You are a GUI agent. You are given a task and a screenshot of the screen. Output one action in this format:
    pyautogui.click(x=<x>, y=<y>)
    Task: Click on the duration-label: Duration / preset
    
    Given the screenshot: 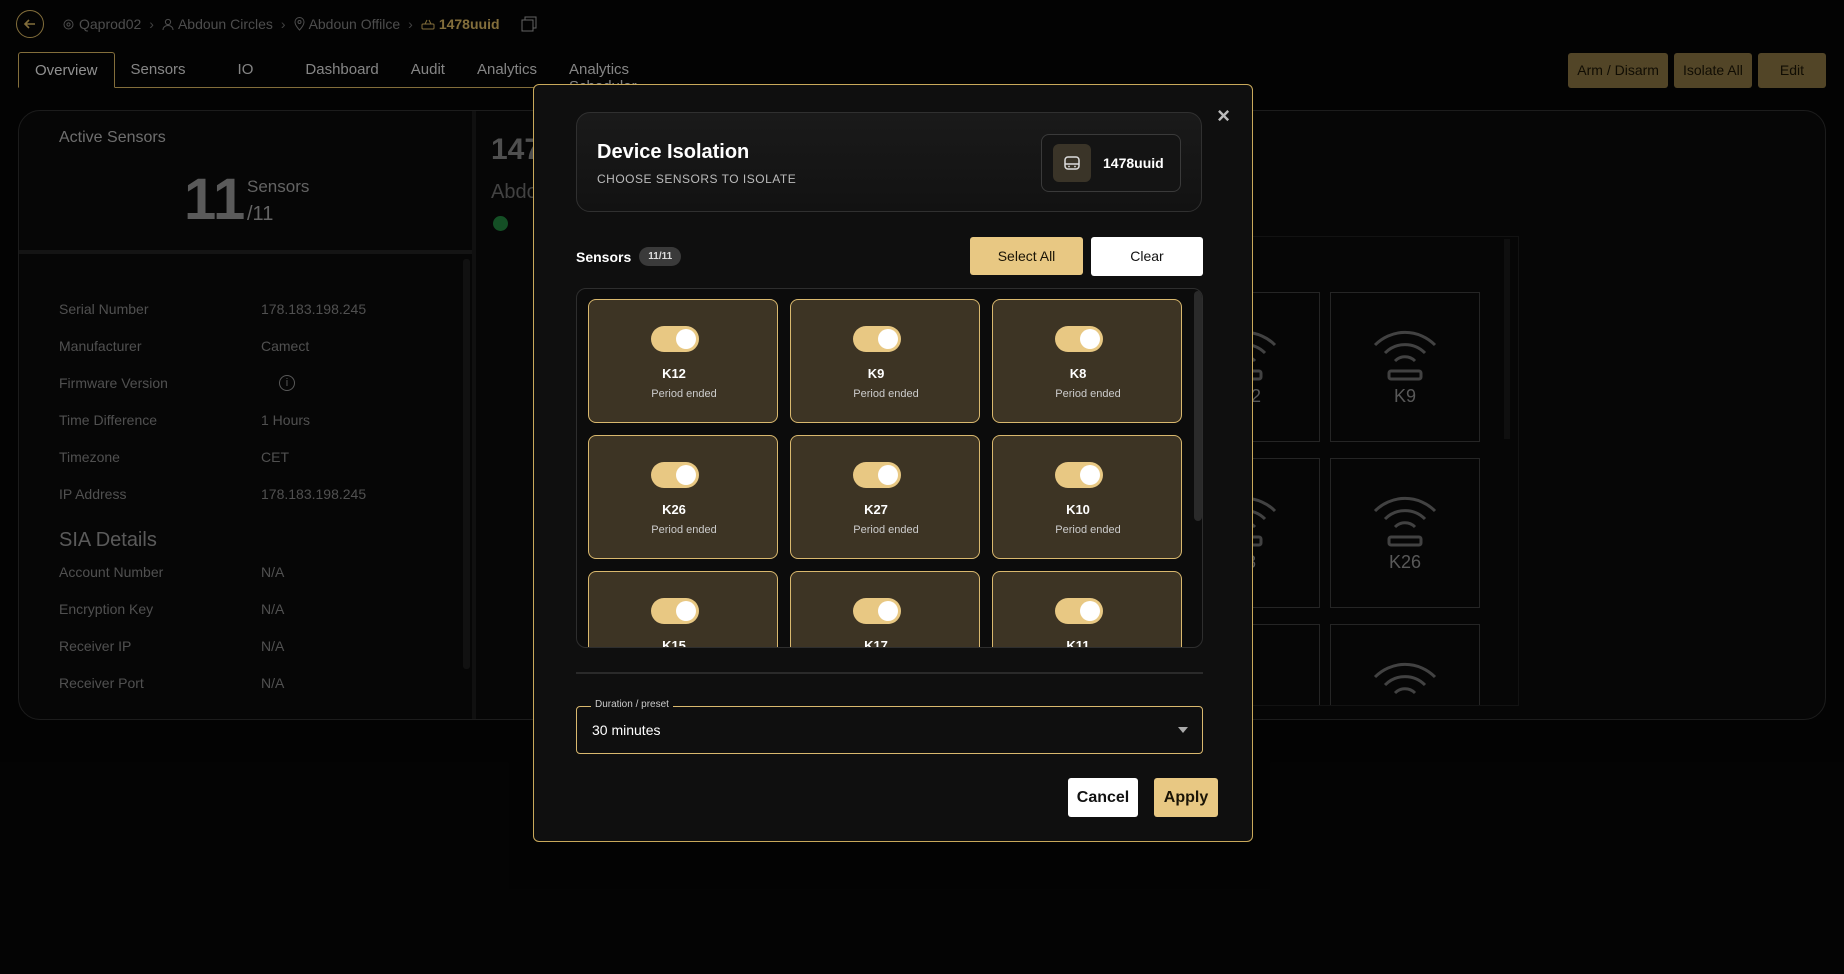 What is the action you would take?
    pyautogui.click(x=632, y=704)
    